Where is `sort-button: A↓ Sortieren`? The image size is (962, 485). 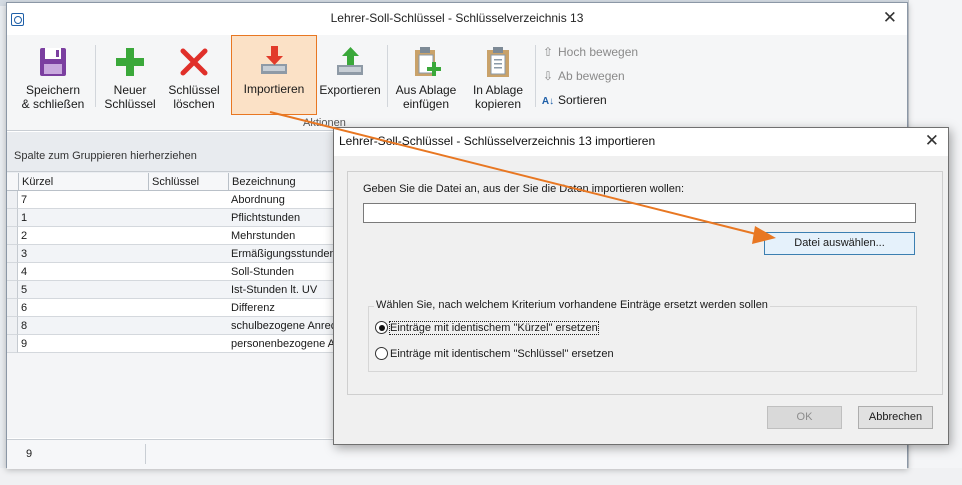 sort-button: A↓ Sortieren is located at coordinates (574, 100).